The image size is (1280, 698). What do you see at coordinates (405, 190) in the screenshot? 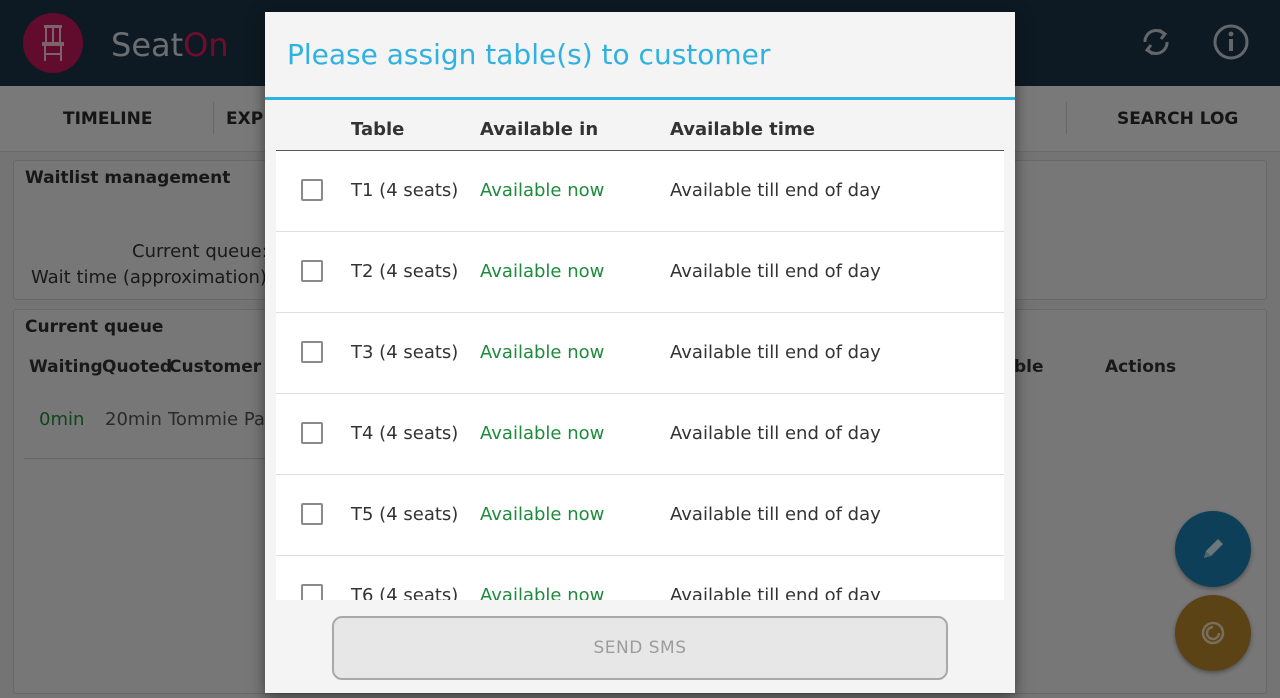
I see `table-name: T1 (4 seats)` at bounding box center [405, 190].